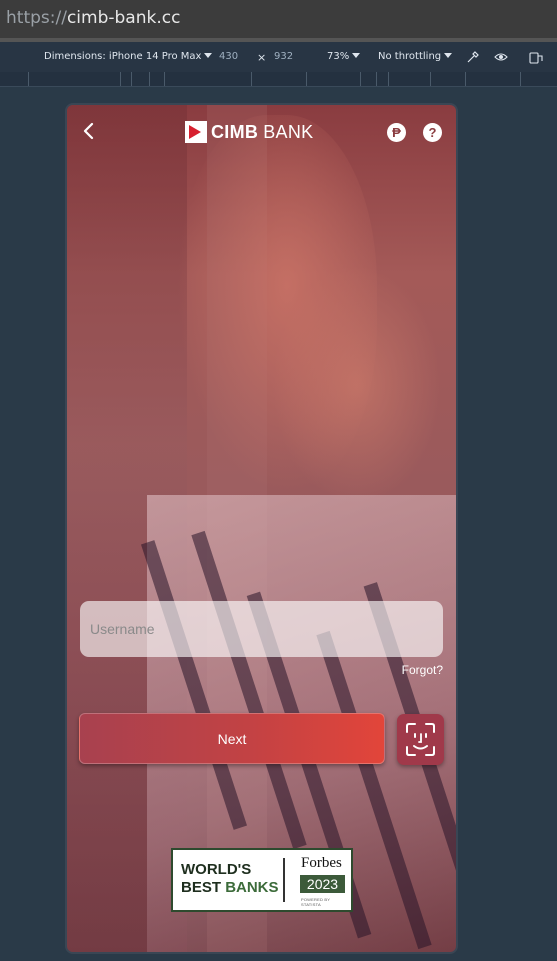 The image size is (557, 961). What do you see at coordinates (322, 884) in the screenshot?
I see `badge-year: 2023` at bounding box center [322, 884].